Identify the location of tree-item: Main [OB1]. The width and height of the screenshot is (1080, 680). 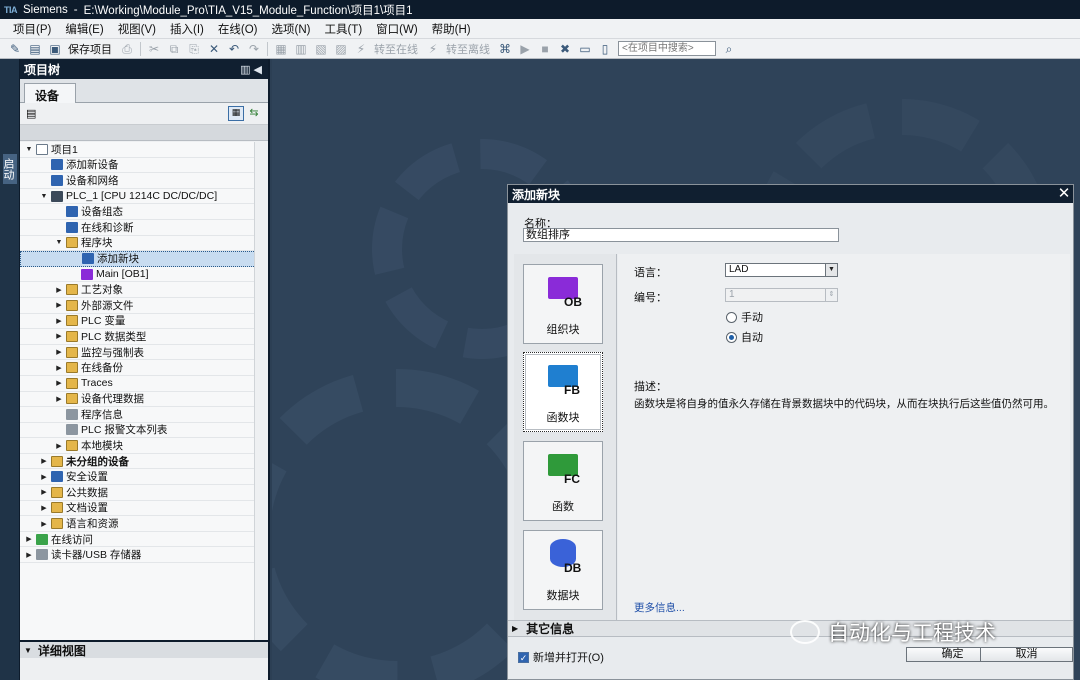
(144, 275).